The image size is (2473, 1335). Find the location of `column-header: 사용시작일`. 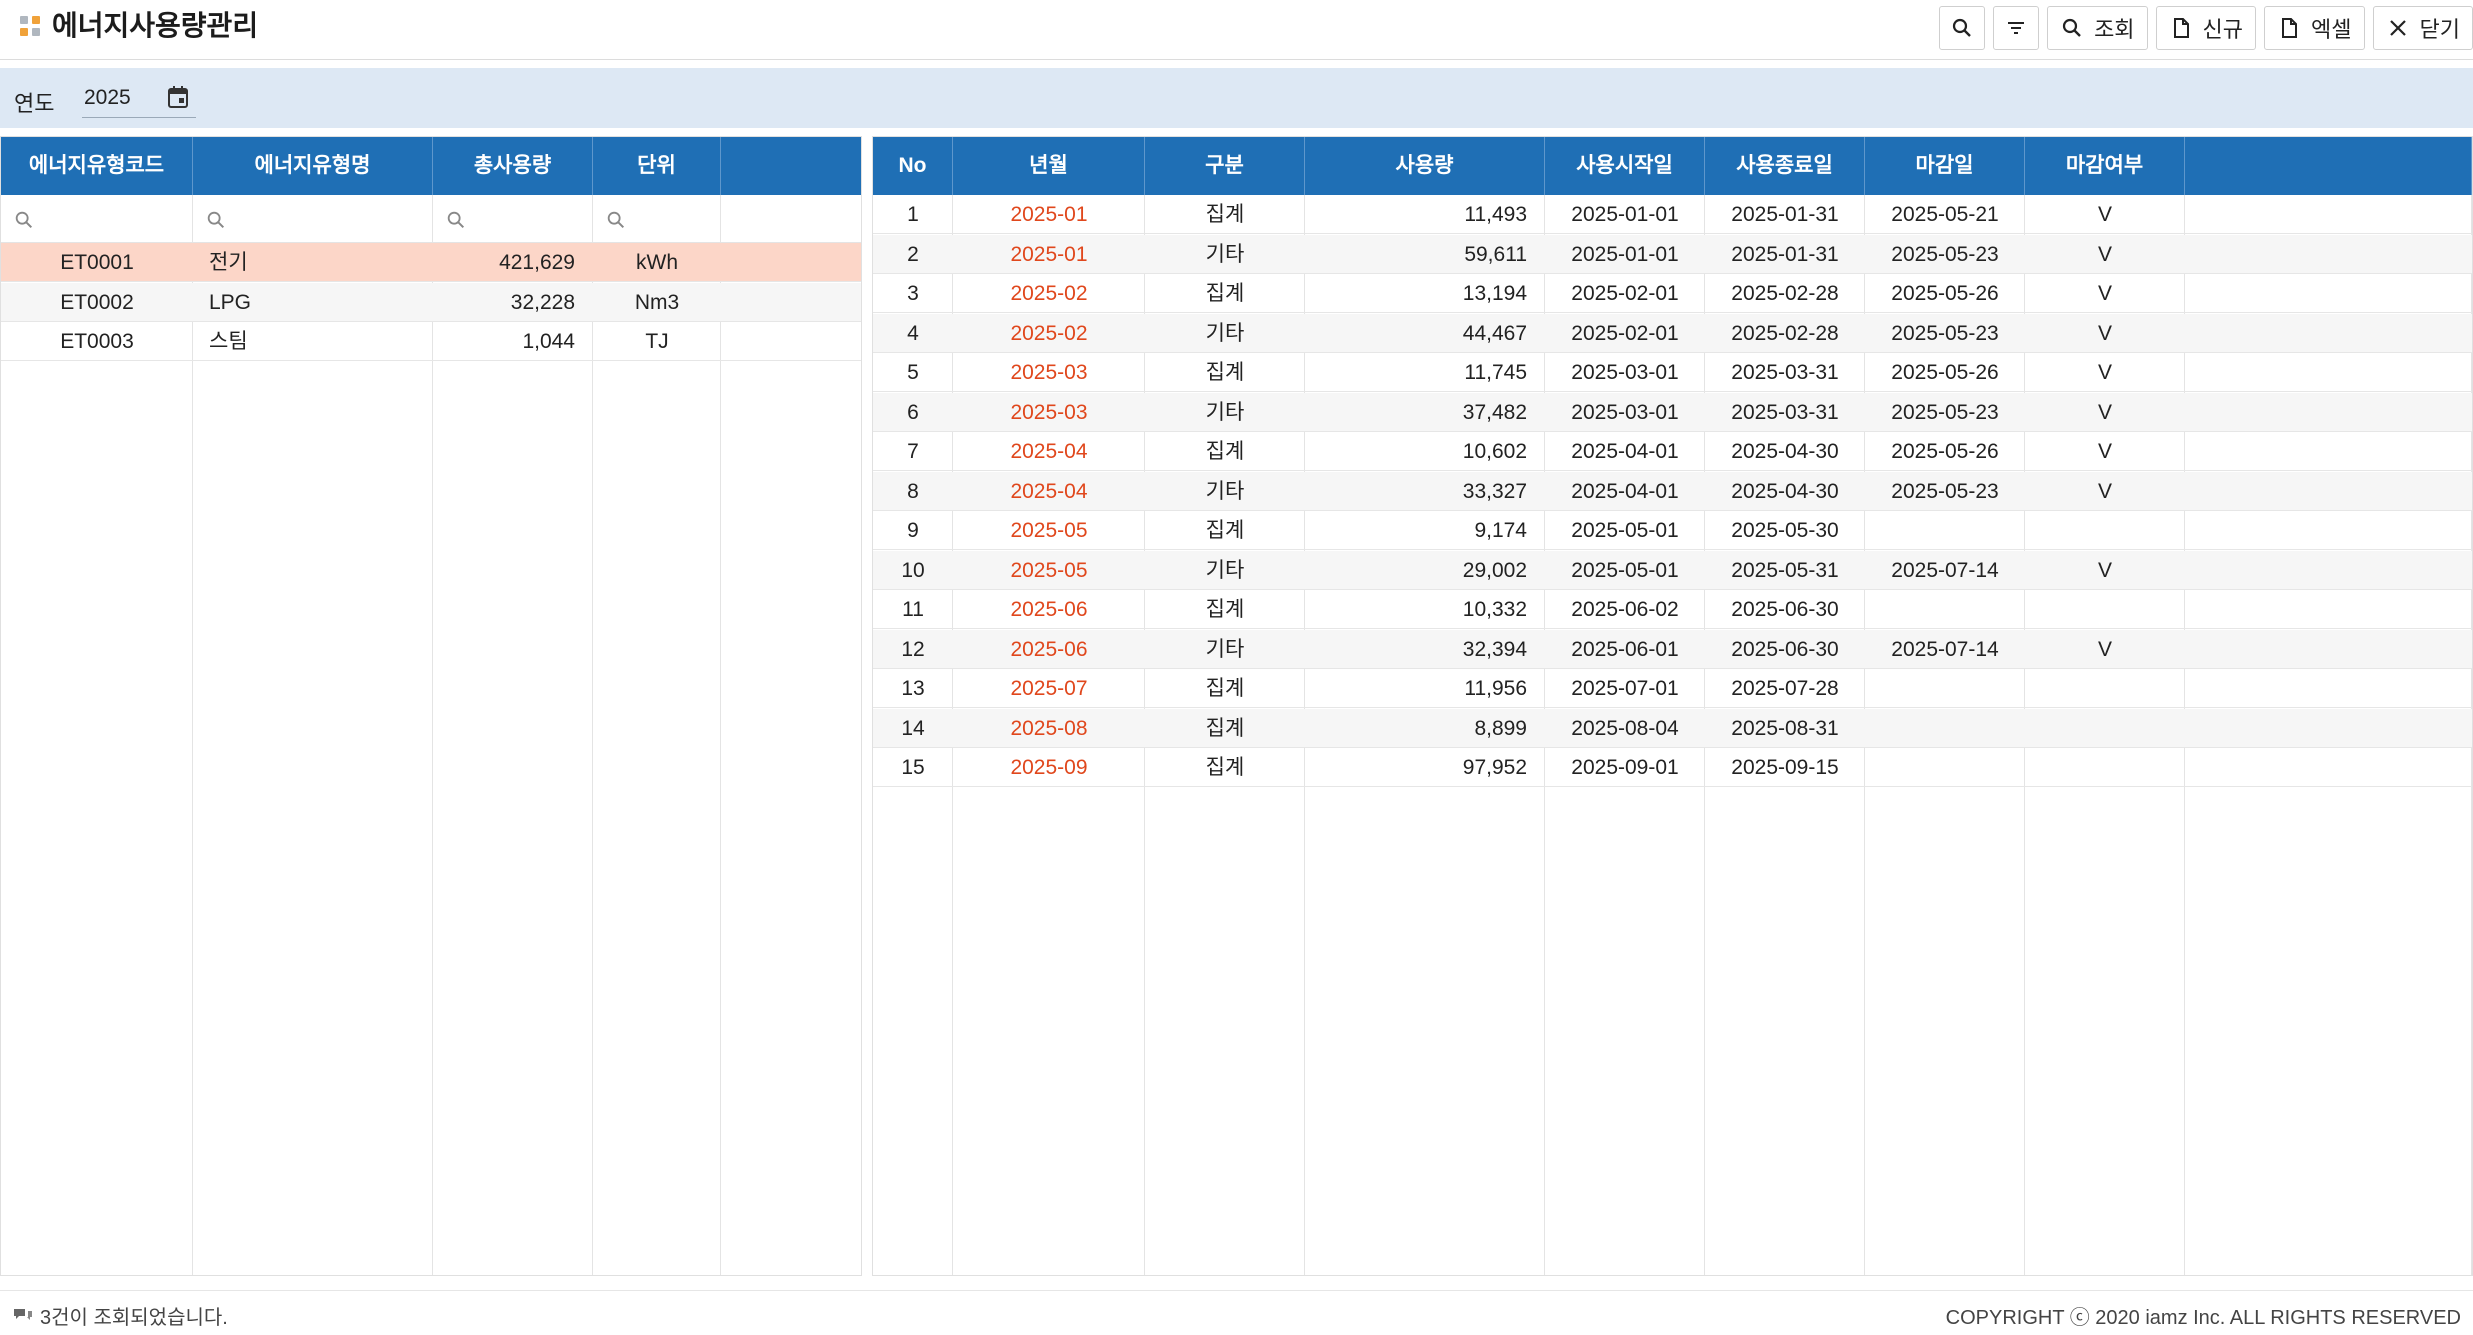

column-header: 사용시작일 is located at coordinates (1625, 166).